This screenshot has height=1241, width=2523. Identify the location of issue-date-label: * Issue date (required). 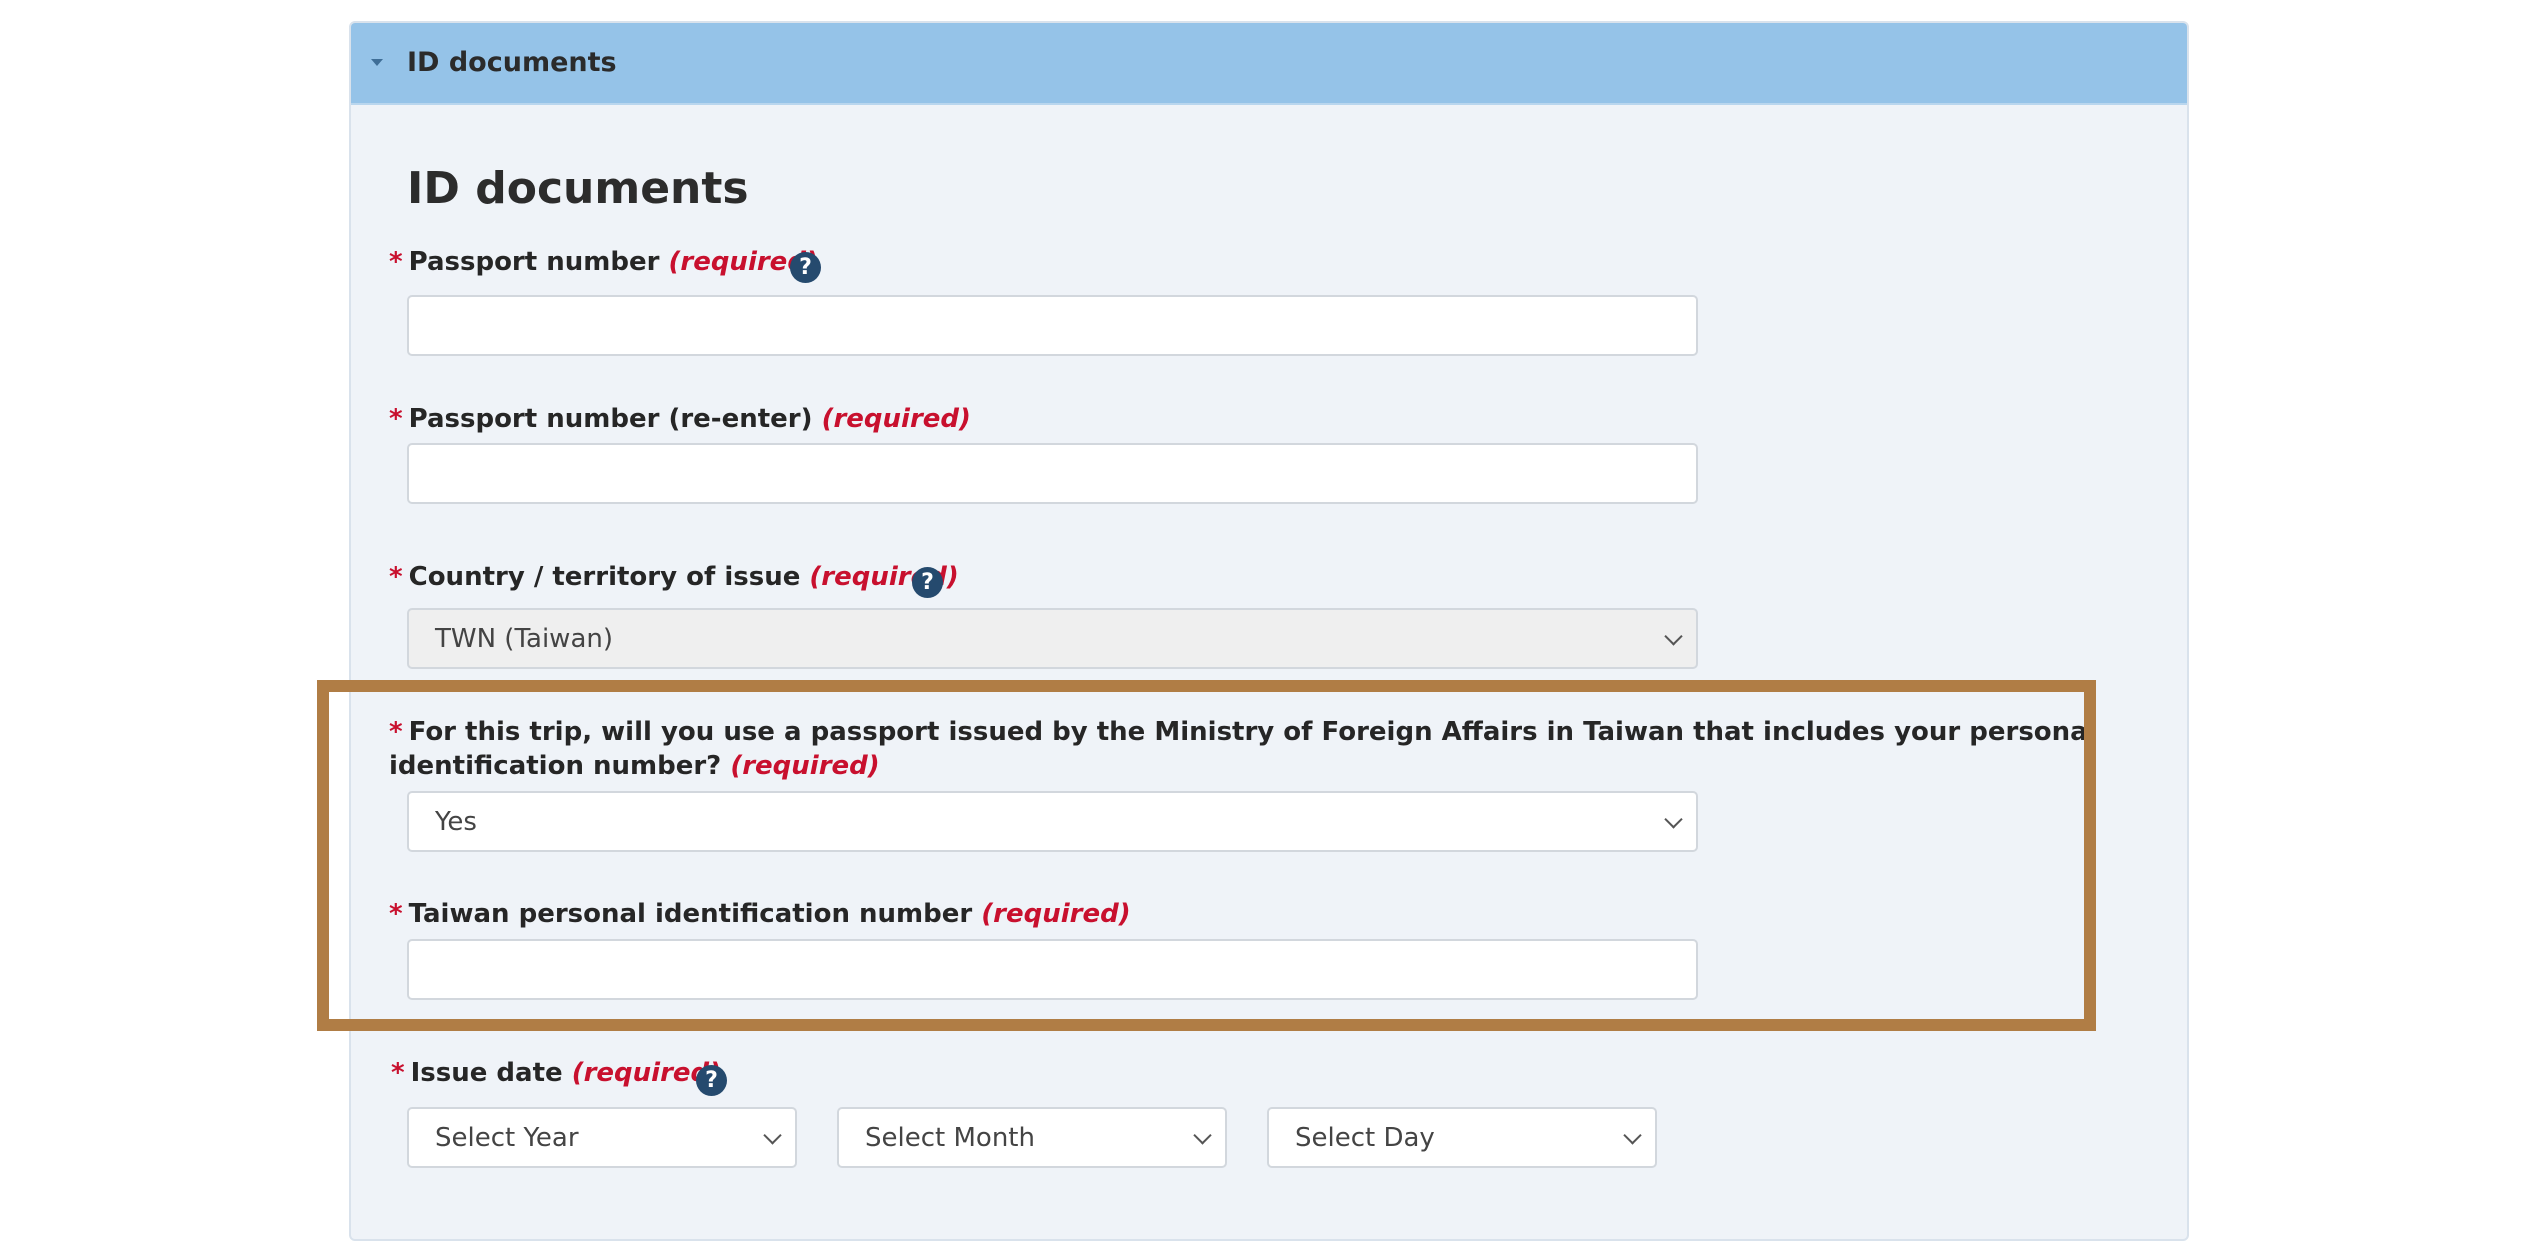
(556, 1073).